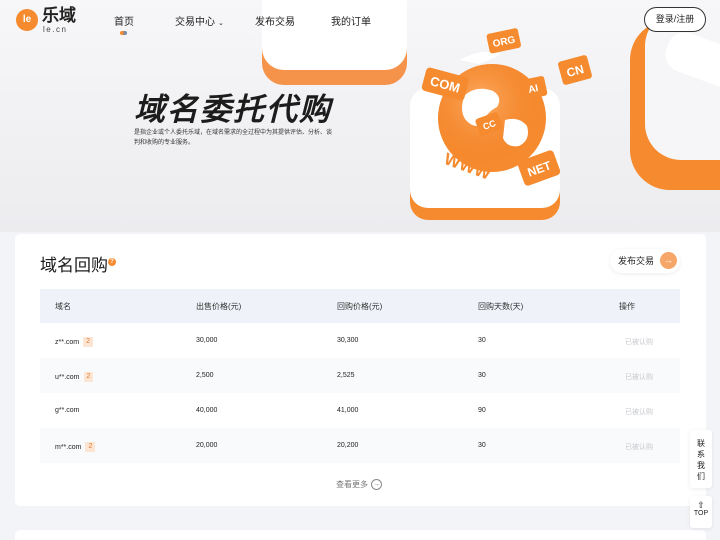  What do you see at coordinates (482, 410) in the screenshot?
I see `buyback-days-cell: 90` at bounding box center [482, 410].